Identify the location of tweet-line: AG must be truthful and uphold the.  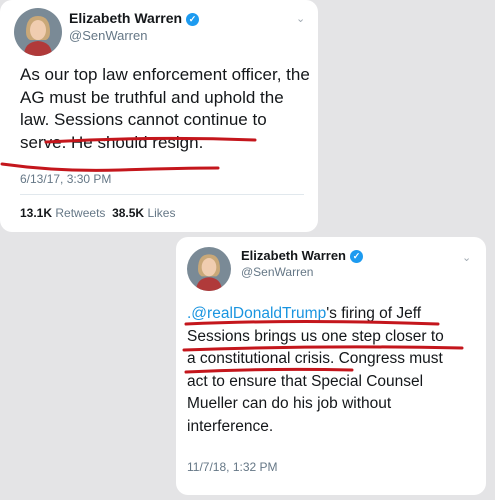
(152, 97).